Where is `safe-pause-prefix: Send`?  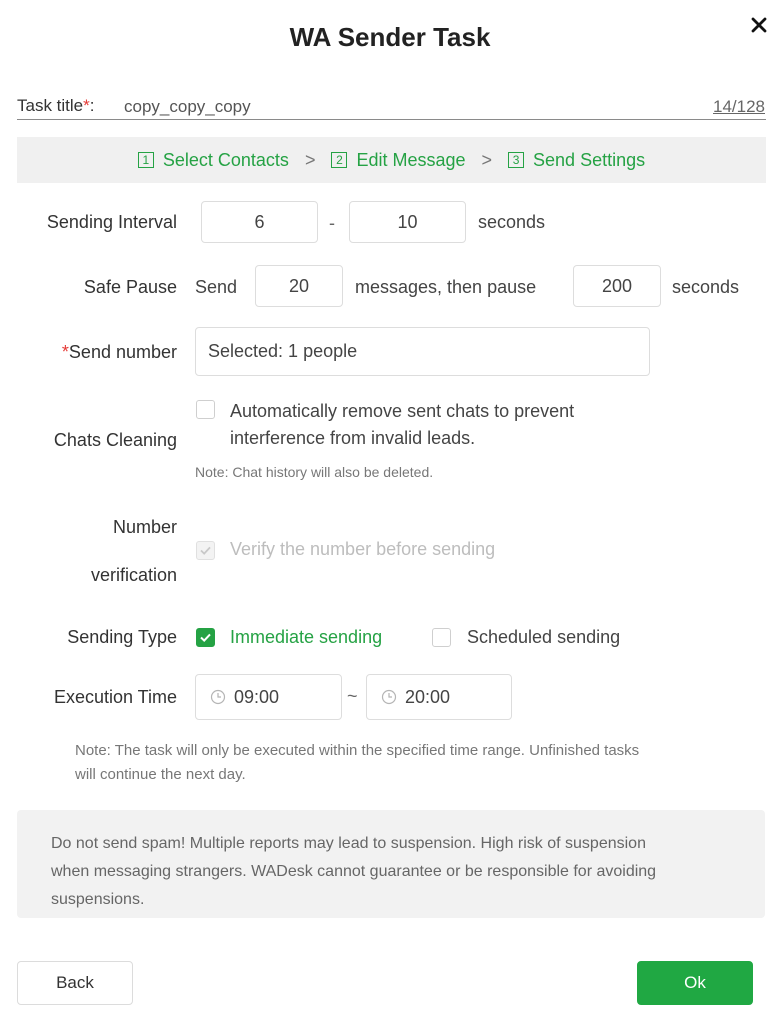 safe-pause-prefix: Send is located at coordinates (216, 287).